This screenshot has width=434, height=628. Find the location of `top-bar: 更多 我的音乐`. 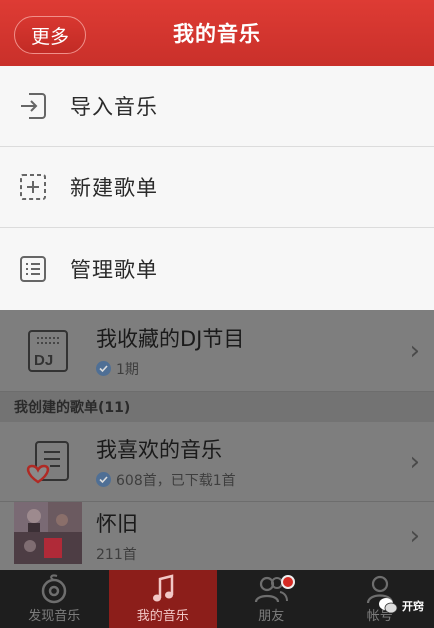

top-bar: 更多 我的音乐 is located at coordinates (217, 33).